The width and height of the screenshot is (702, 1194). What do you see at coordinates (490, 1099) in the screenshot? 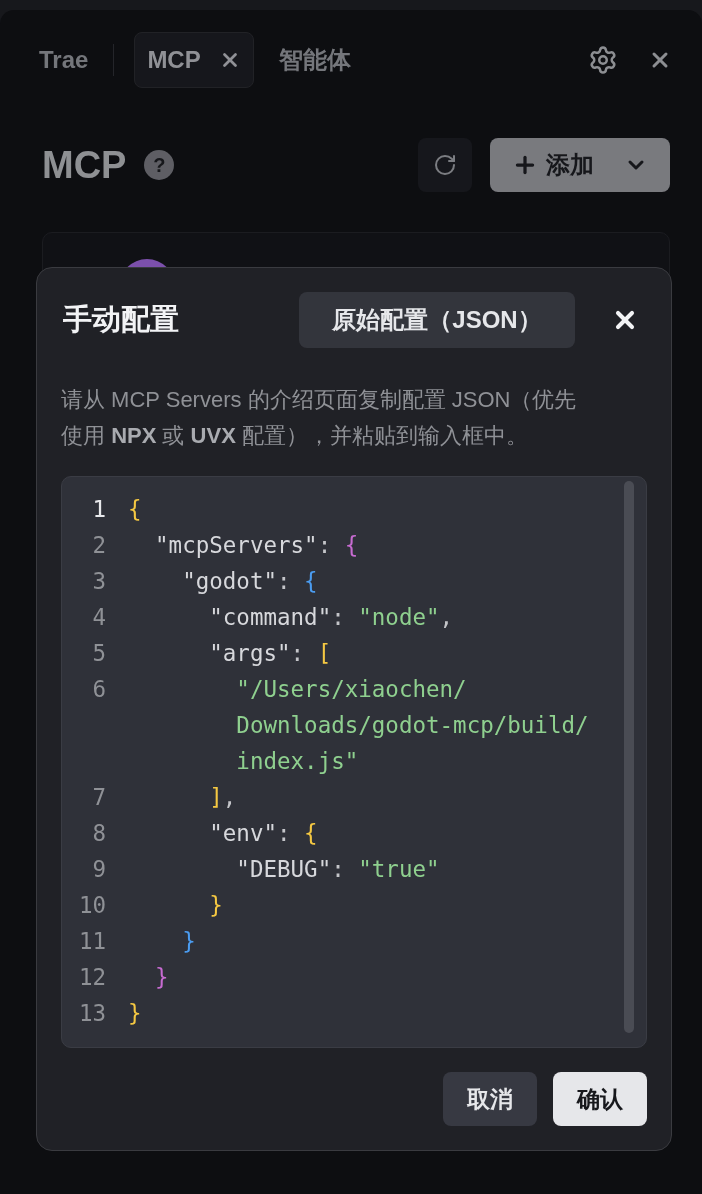
I see `cancel-button: 取消` at bounding box center [490, 1099].